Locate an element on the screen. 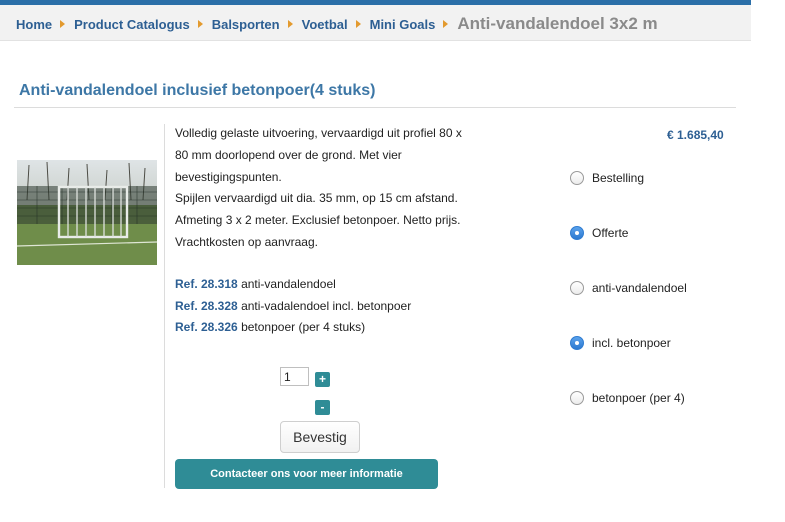  option-label: Bestelling is located at coordinates (618, 178).